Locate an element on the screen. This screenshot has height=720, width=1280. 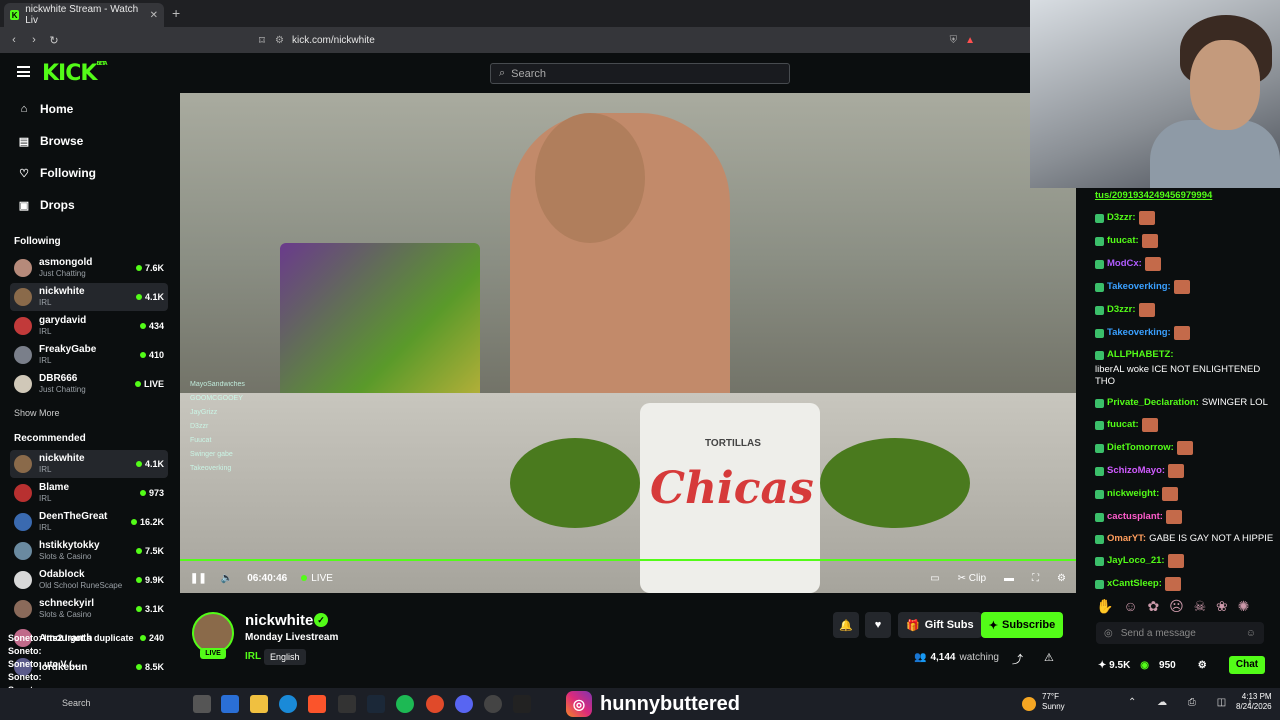
steam-icon is located at coordinates (376, 704).